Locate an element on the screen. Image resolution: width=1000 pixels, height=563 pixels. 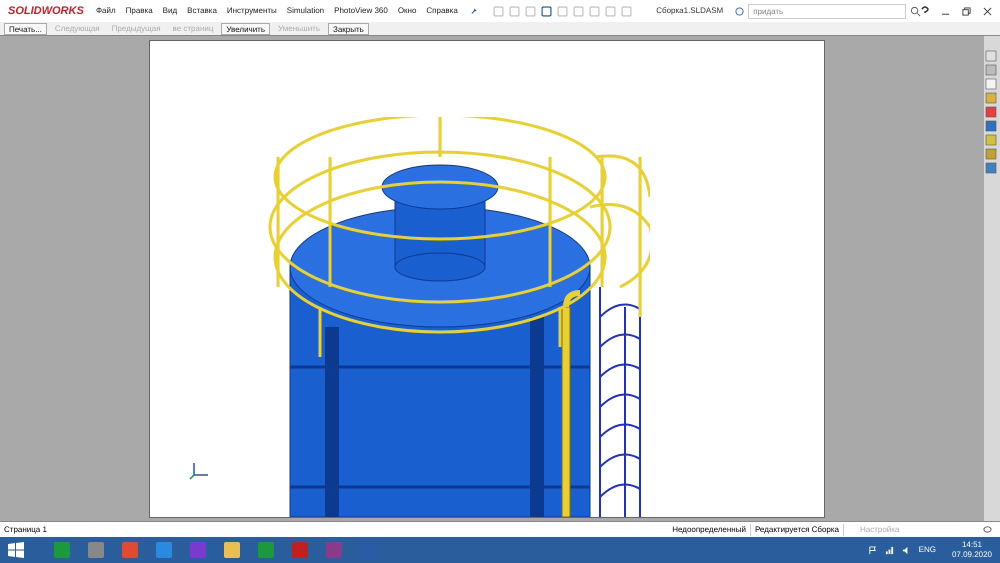
network-icon is located at coordinates (889, 550).